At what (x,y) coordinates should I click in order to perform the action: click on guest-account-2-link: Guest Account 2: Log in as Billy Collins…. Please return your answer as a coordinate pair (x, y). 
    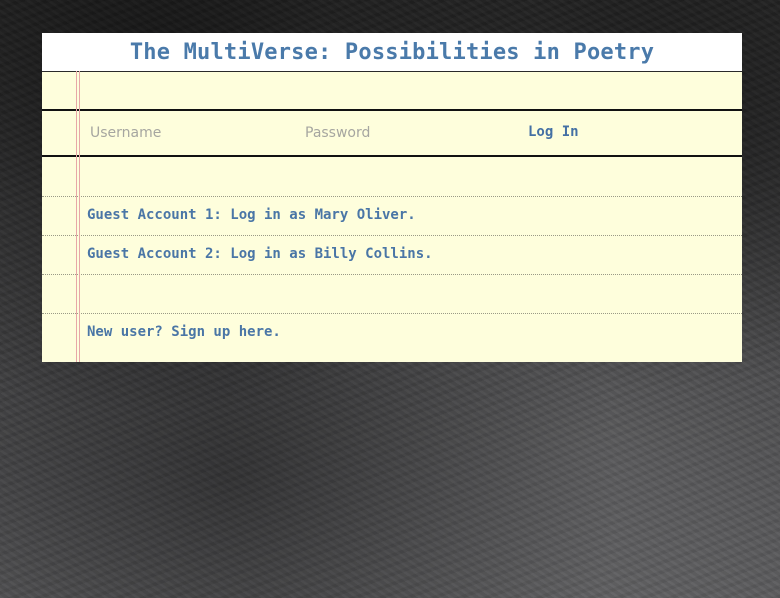
    Looking at the image, I should click on (260, 254).